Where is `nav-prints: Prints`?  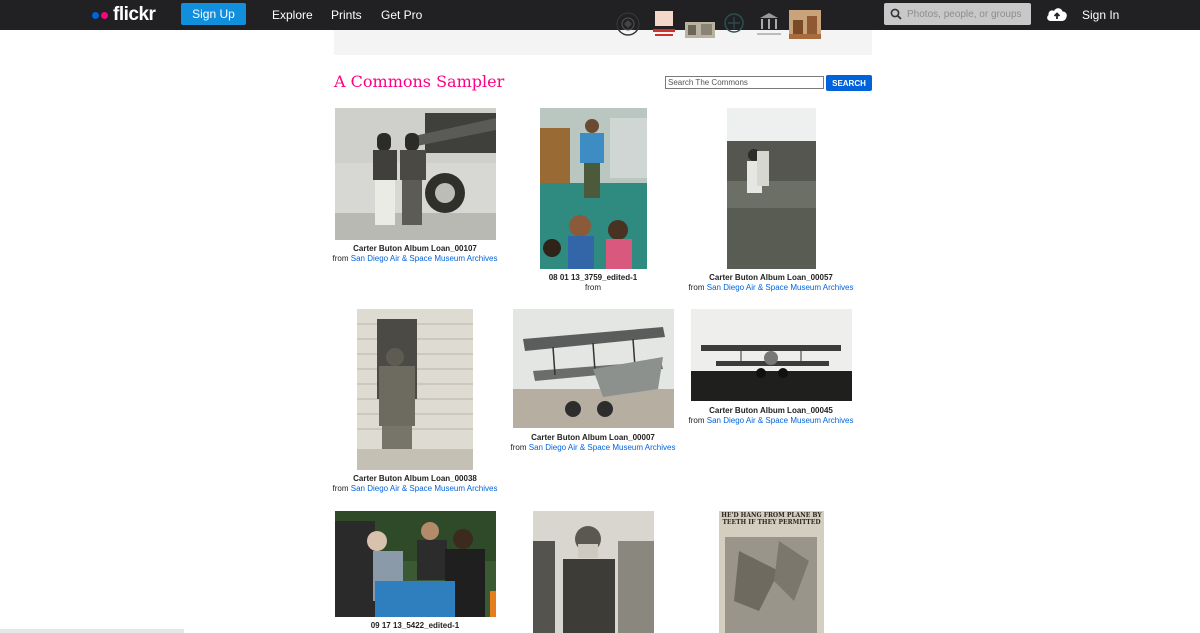 nav-prints: Prints is located at coordinates (346, 15).